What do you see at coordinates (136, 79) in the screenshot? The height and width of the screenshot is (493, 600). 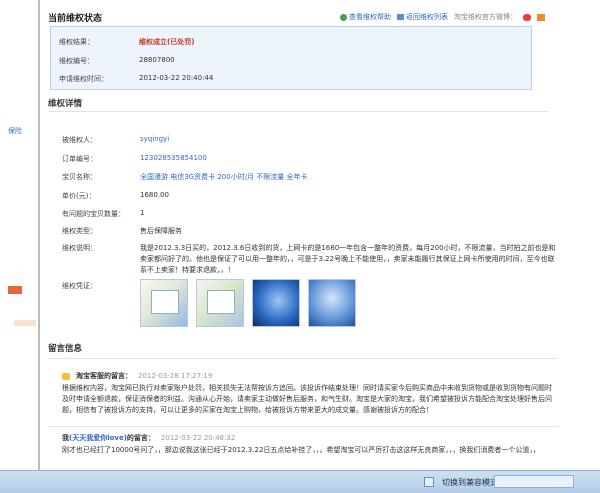 I see `status-row-time: 申请维权时间： 2012-03-22 20:40:44` at bounding box center [136, 79].